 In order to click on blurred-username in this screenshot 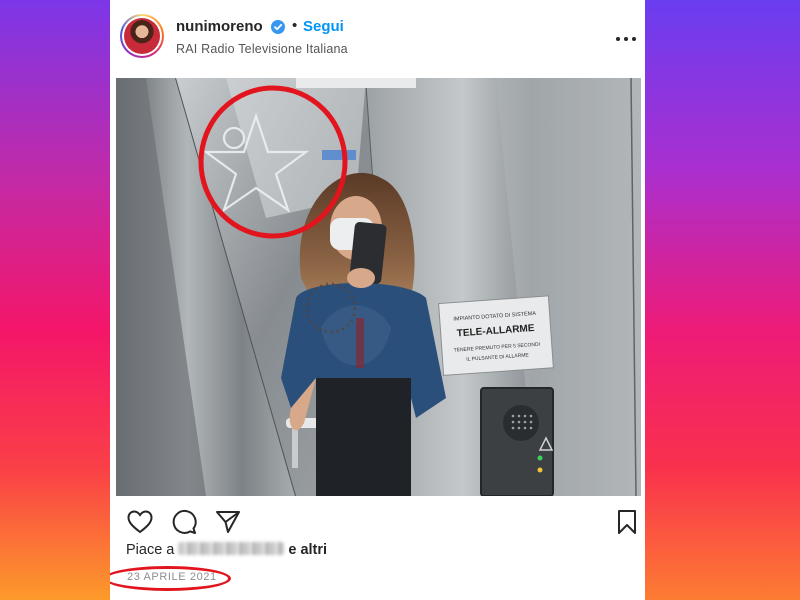, I will do `click(231, 548)`.